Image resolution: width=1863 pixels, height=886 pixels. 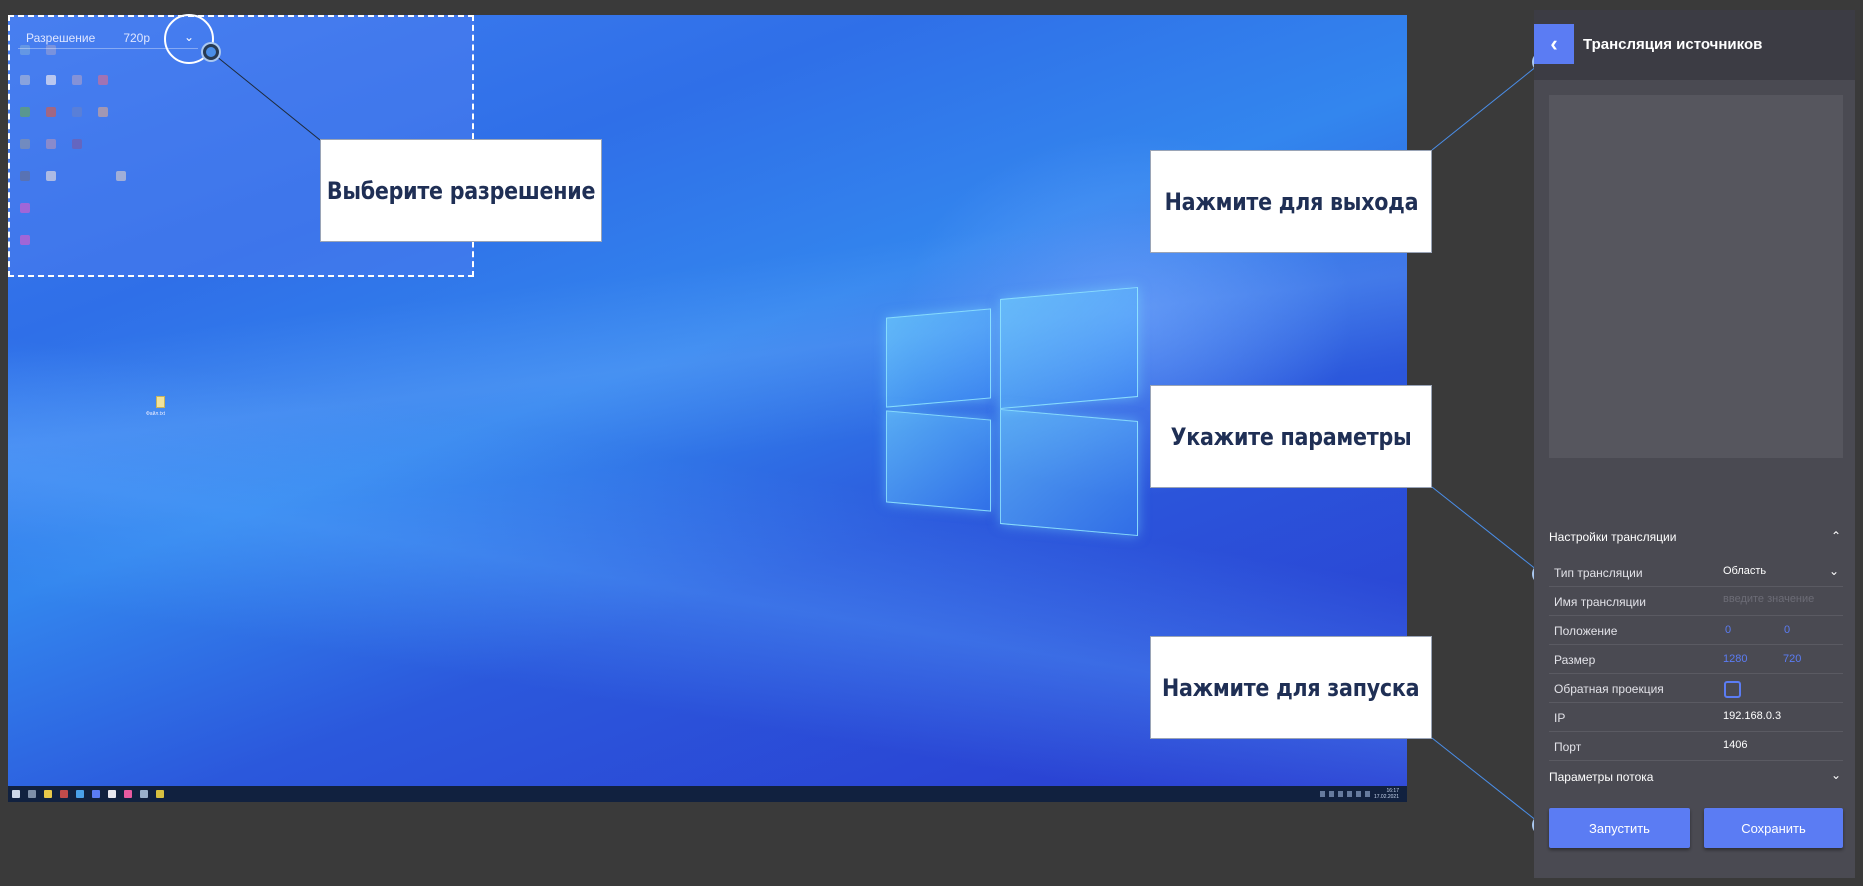 What do you see at coordinates (1291, 436) in the screenshot?
I see `callout-set-parameters: Укажите параметры` at bounding box center [1291, 436].